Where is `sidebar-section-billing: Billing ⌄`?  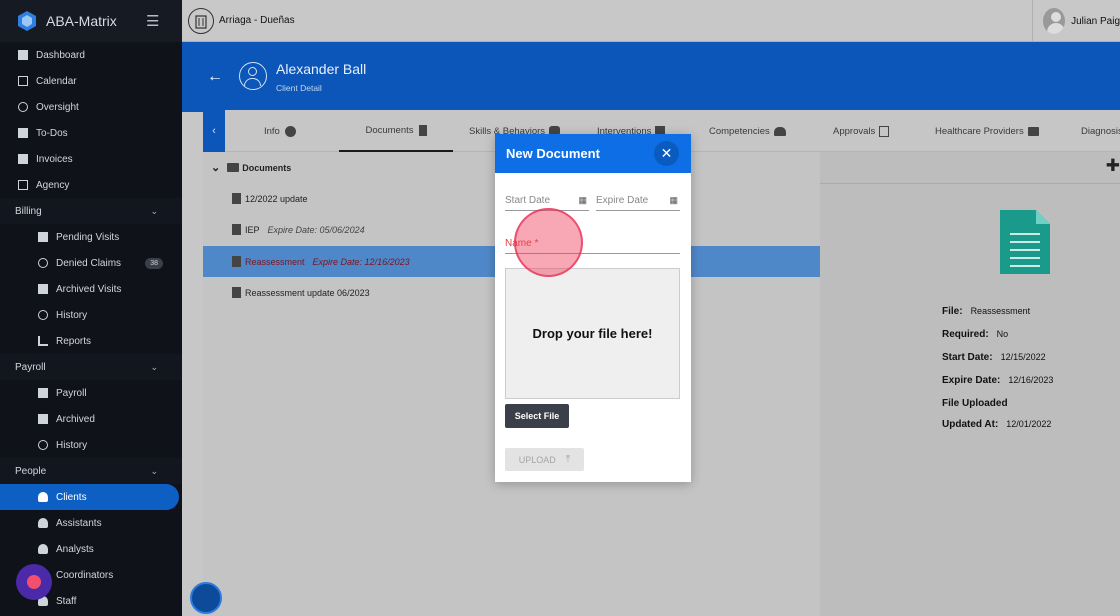
sidebar-section-billing: Billing ⌄ is located at coordinates (91, 211).